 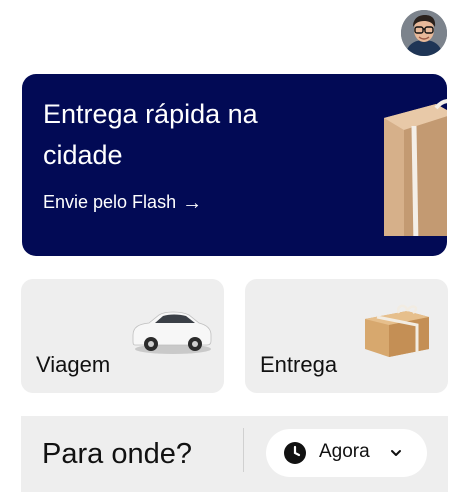 I want to click on destination-search-bar: Para onde? Agora, so click(x=234, y=454).